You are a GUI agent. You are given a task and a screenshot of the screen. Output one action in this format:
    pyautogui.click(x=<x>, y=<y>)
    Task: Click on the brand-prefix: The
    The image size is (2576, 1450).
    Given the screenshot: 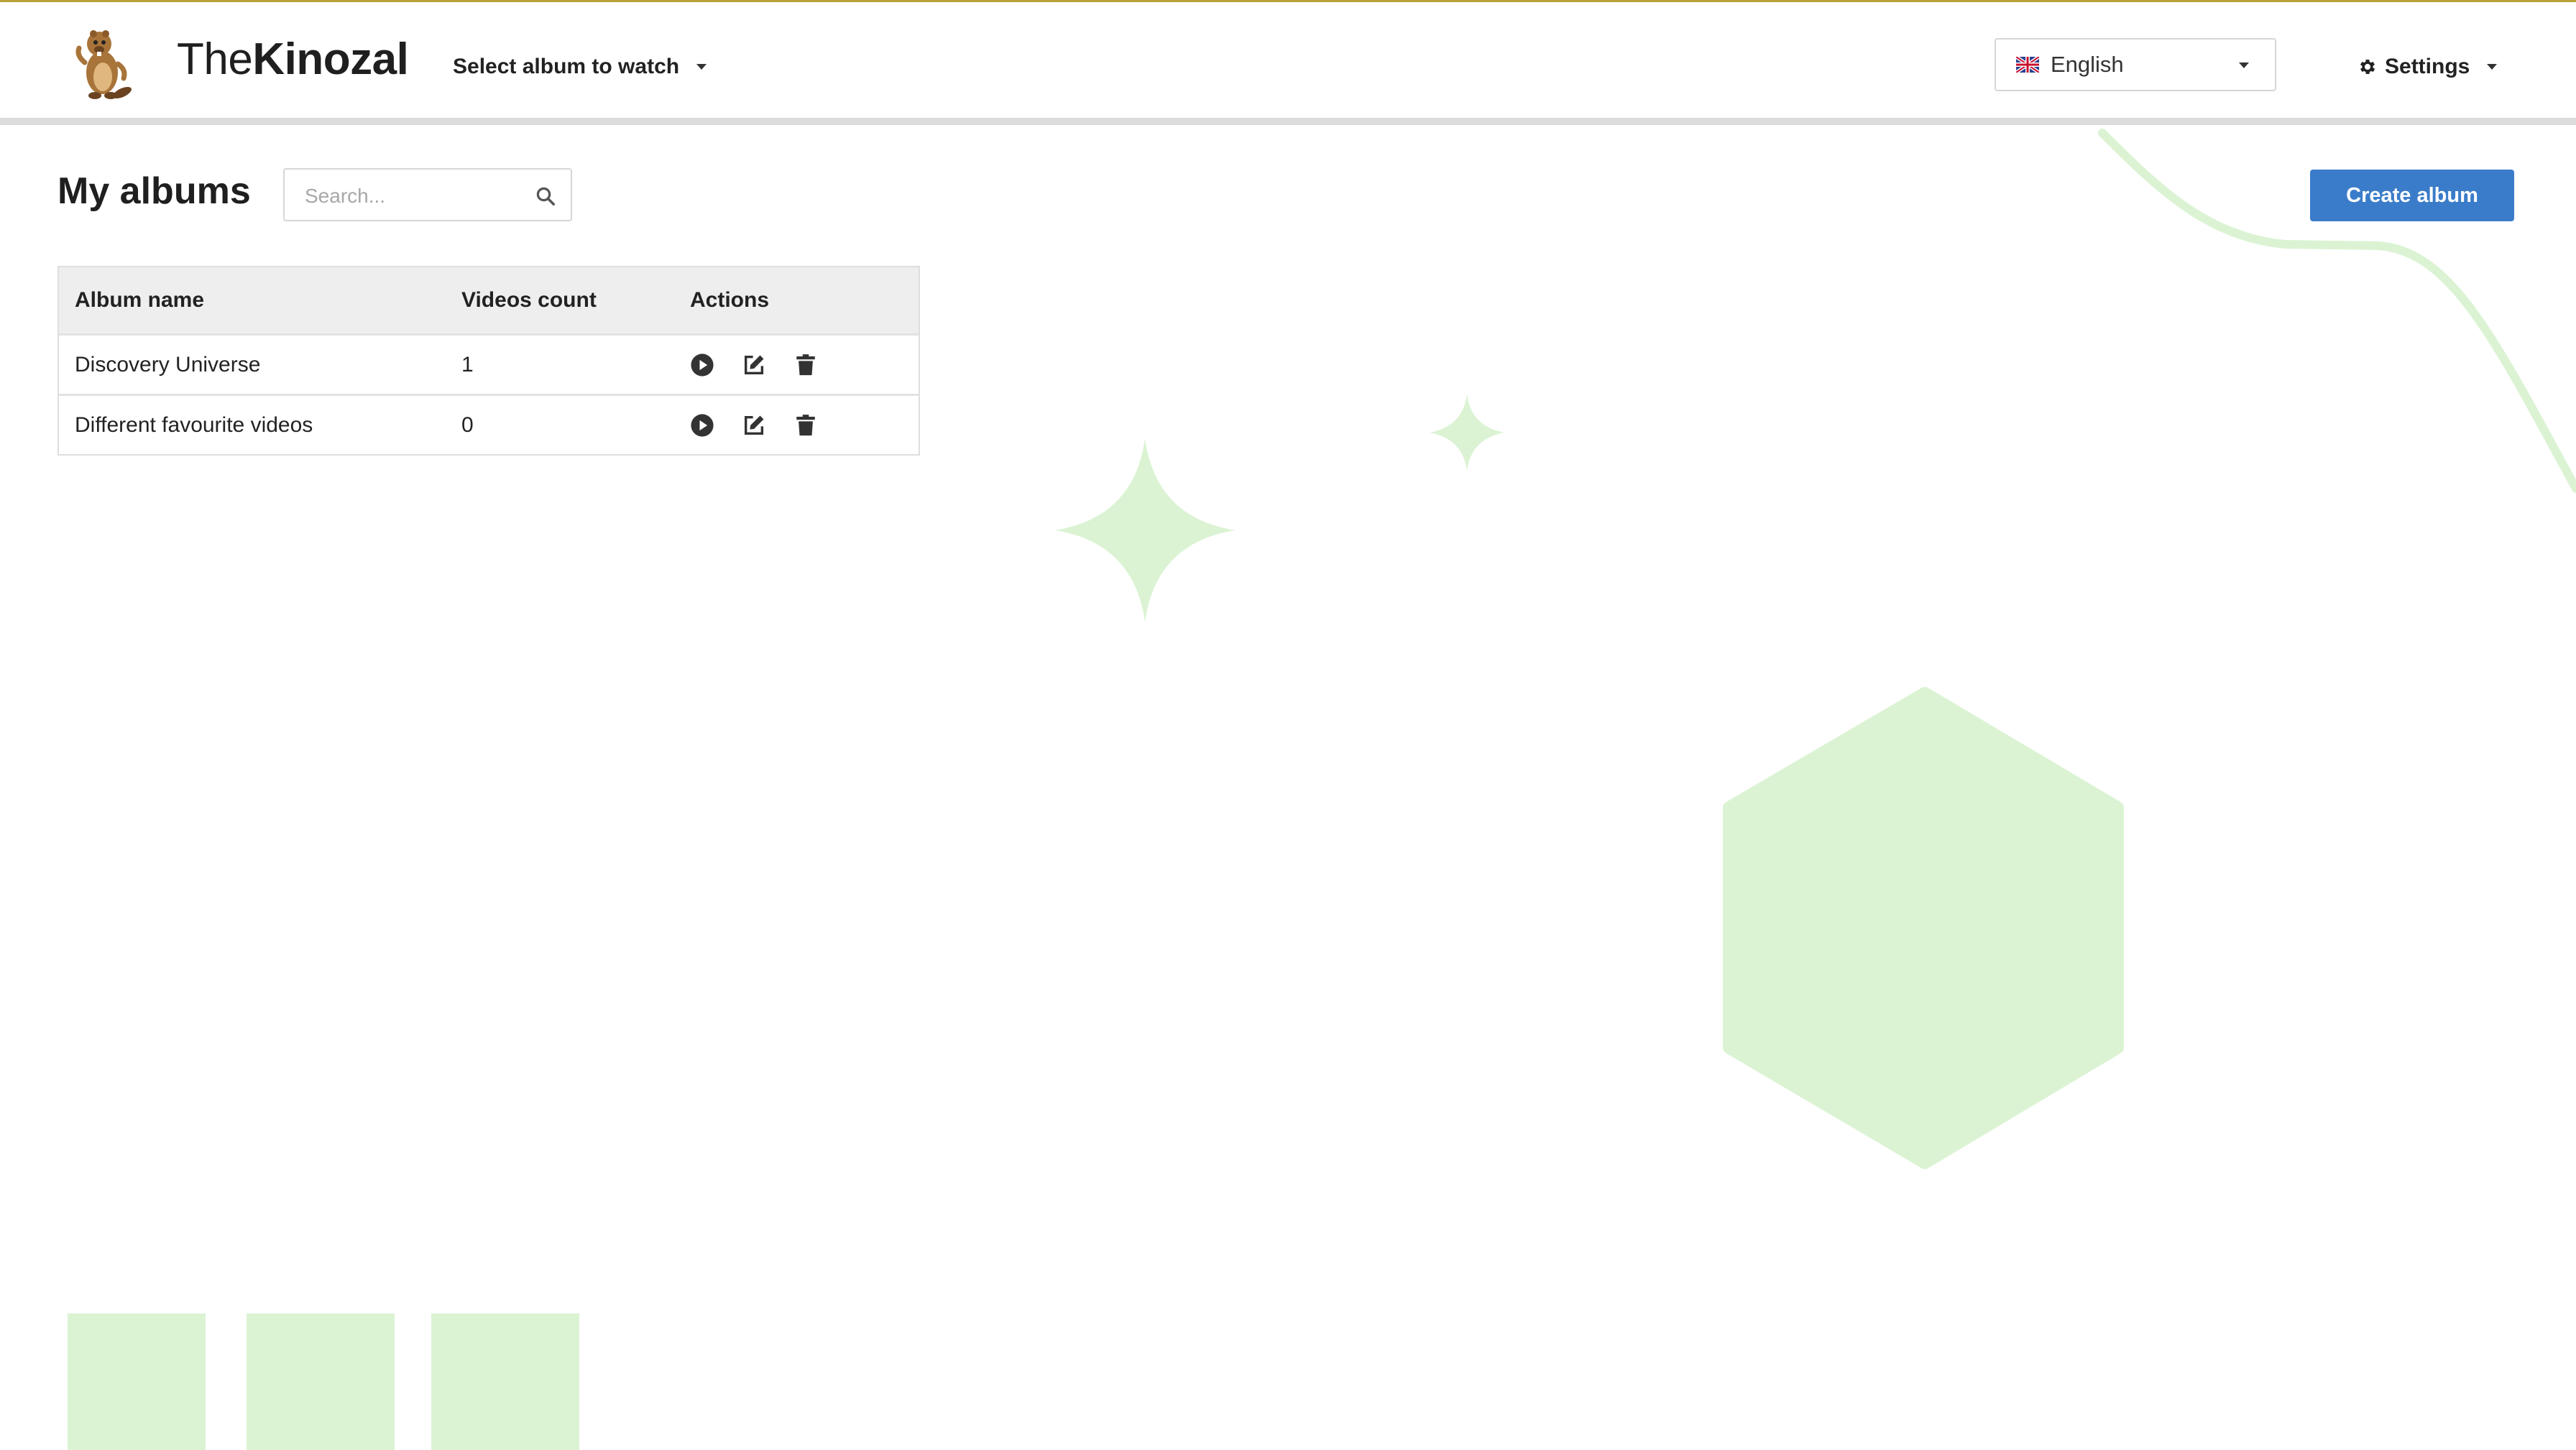 What is the action you would take?
    pyautogui.click(x=215, y=59)
    